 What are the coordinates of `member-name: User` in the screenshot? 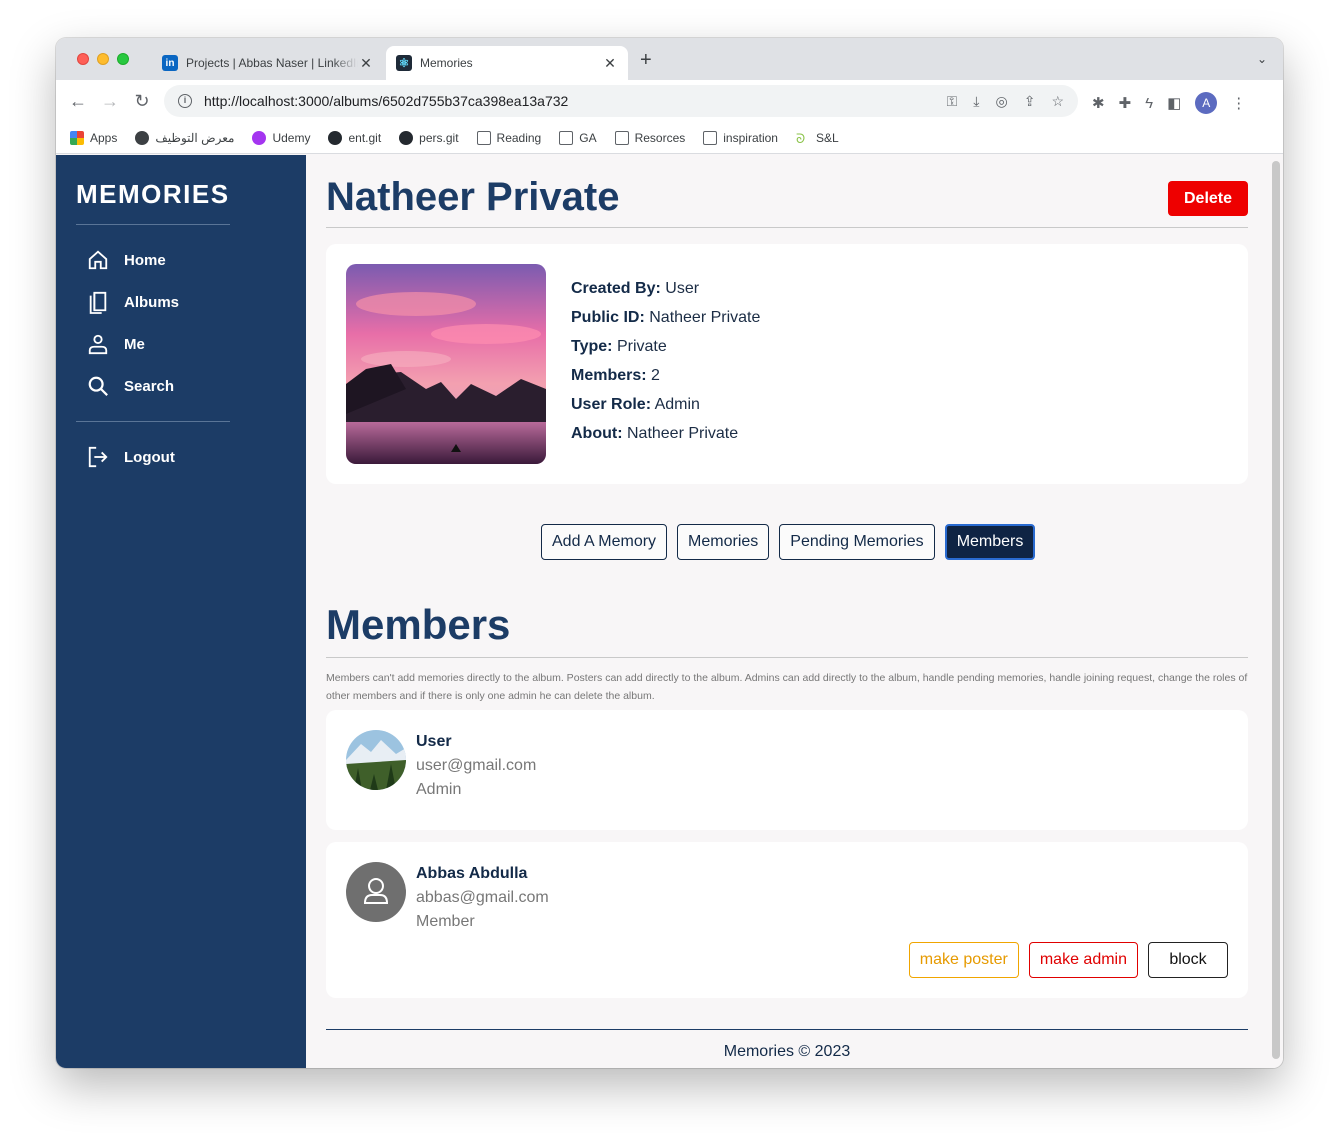 It's located at (434, 741).